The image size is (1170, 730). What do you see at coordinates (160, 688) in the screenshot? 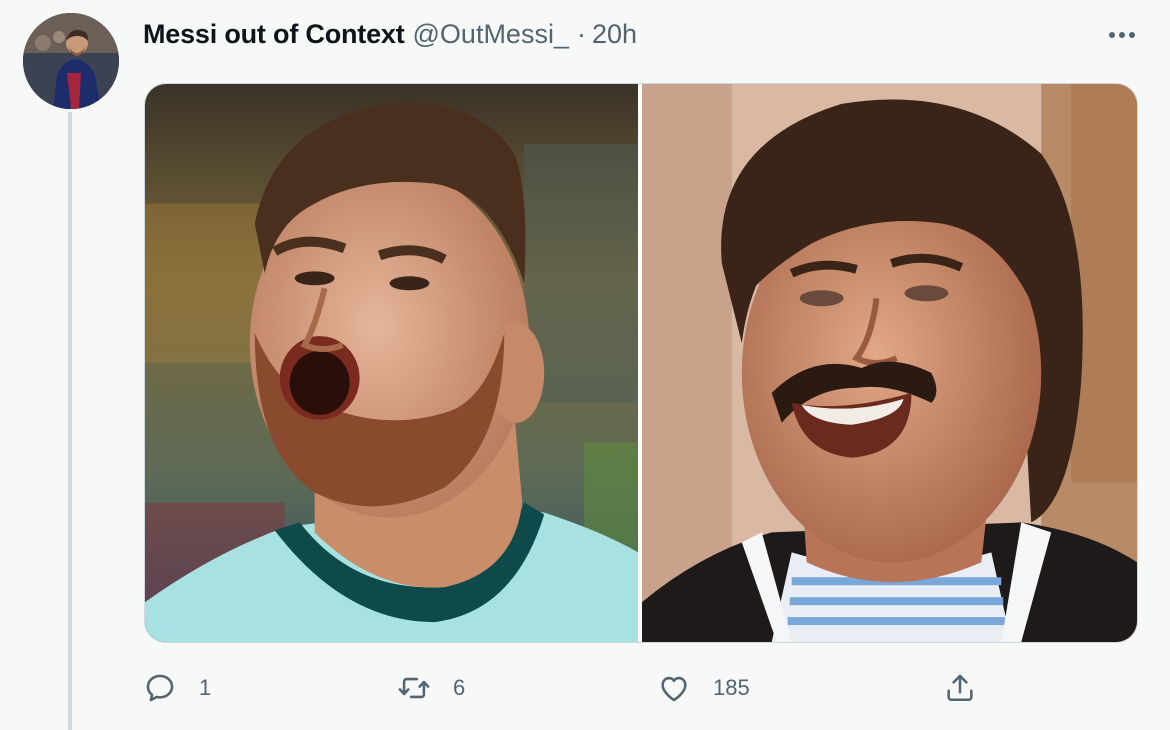
I see `reply-icon` at bounding box center [160, 688].